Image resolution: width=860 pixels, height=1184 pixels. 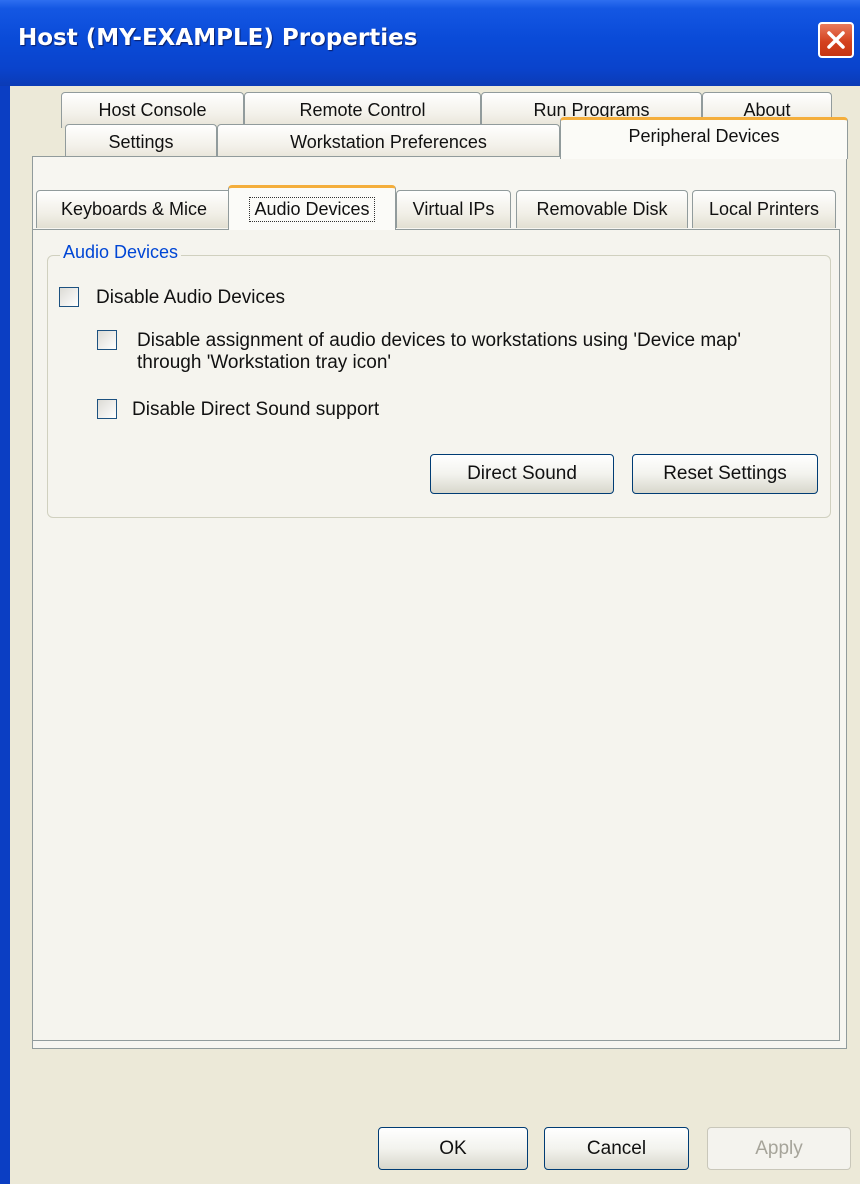 I want to click on close-button, so click(x=836, y=40).